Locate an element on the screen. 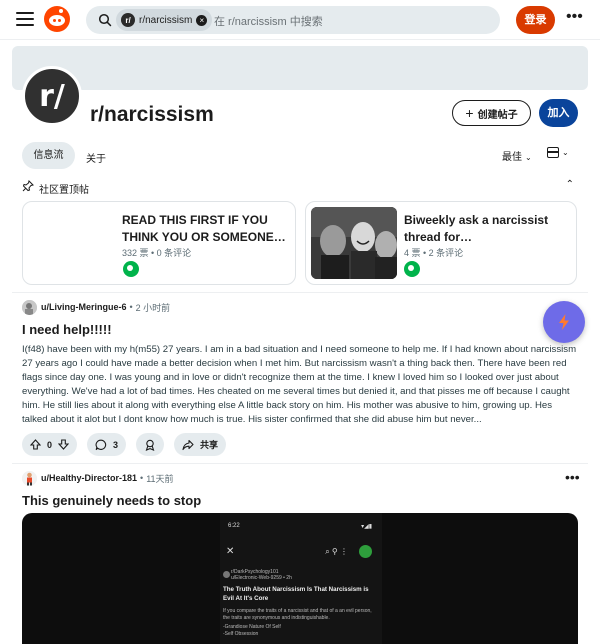  pin-icon is located at coordinates (28, 186).